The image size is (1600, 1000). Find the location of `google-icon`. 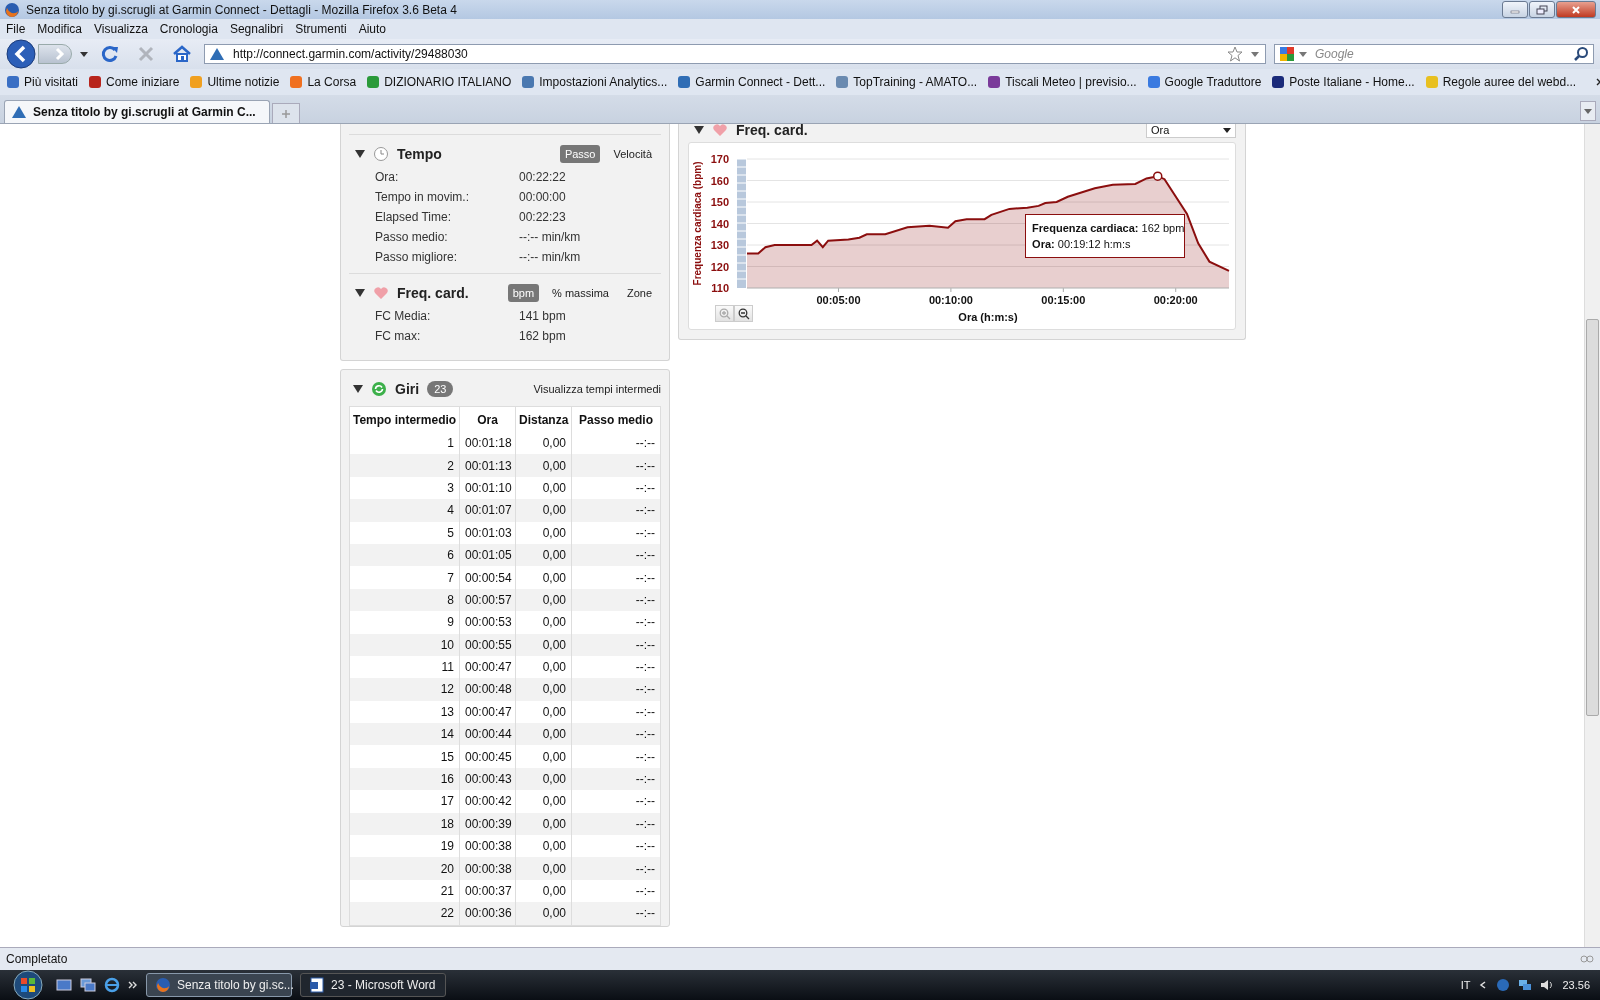

google-icon is located at coordinates (1287, 54).